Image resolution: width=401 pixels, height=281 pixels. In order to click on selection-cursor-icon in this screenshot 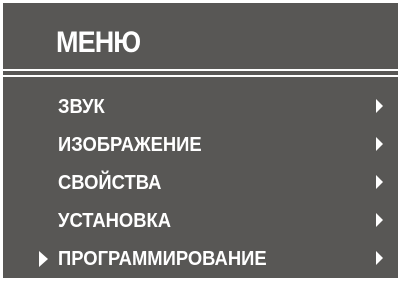, I will do `click(43, 259)`.